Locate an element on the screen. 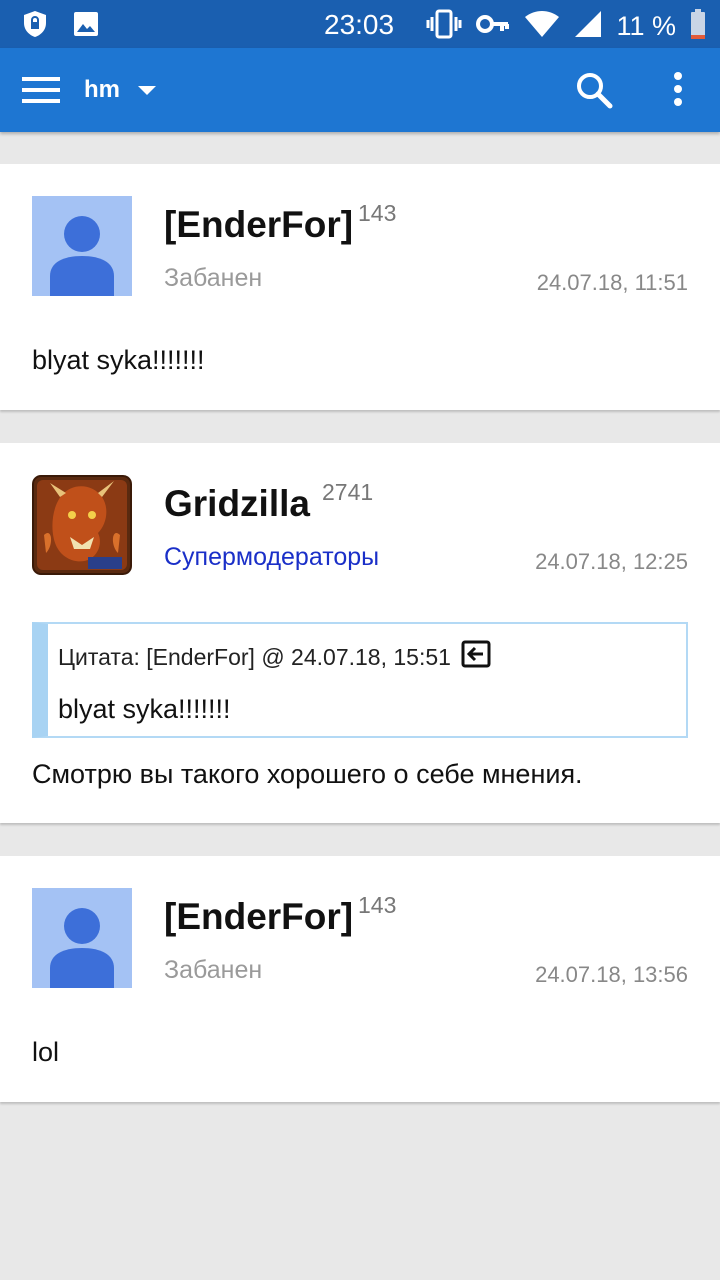 The image size is (720, 1280). page-title: hm is located at coordinates (102, 90).